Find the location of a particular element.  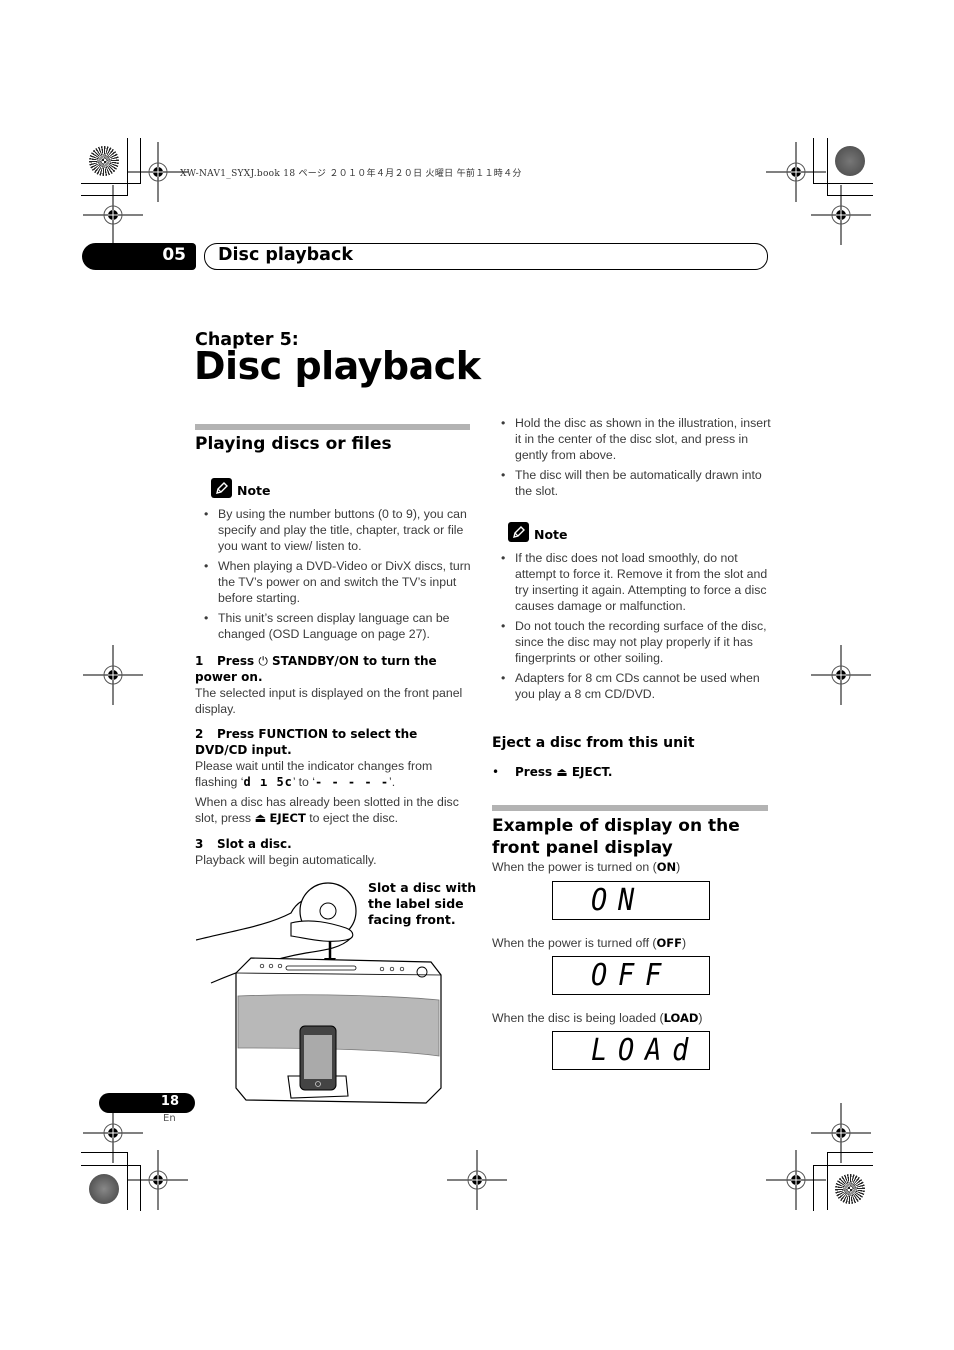

heading-playing-discs: Playing discs or files is located at coordinates (293, 444).